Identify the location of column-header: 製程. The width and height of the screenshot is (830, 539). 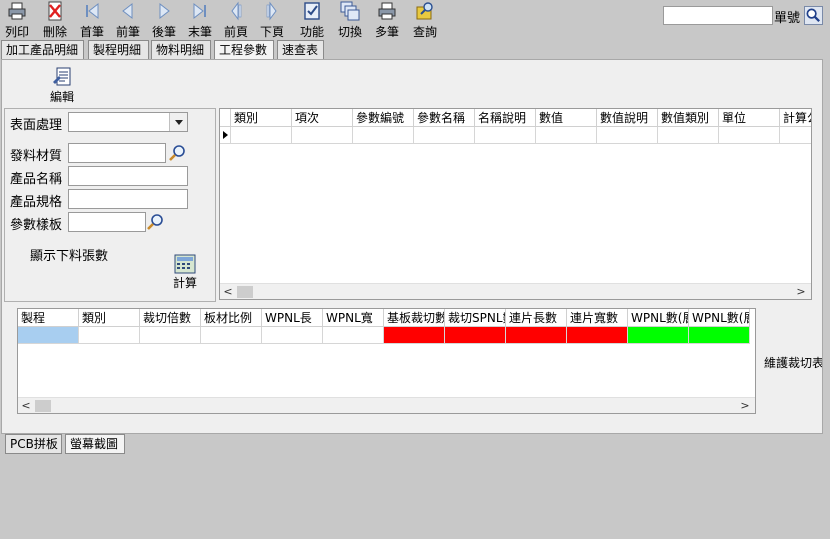
(48, 318).